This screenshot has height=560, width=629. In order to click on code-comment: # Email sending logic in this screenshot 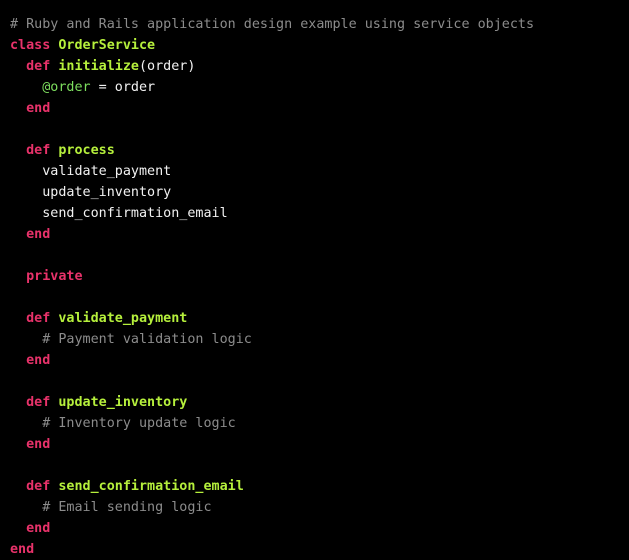, I will do `click(127, 507)`.